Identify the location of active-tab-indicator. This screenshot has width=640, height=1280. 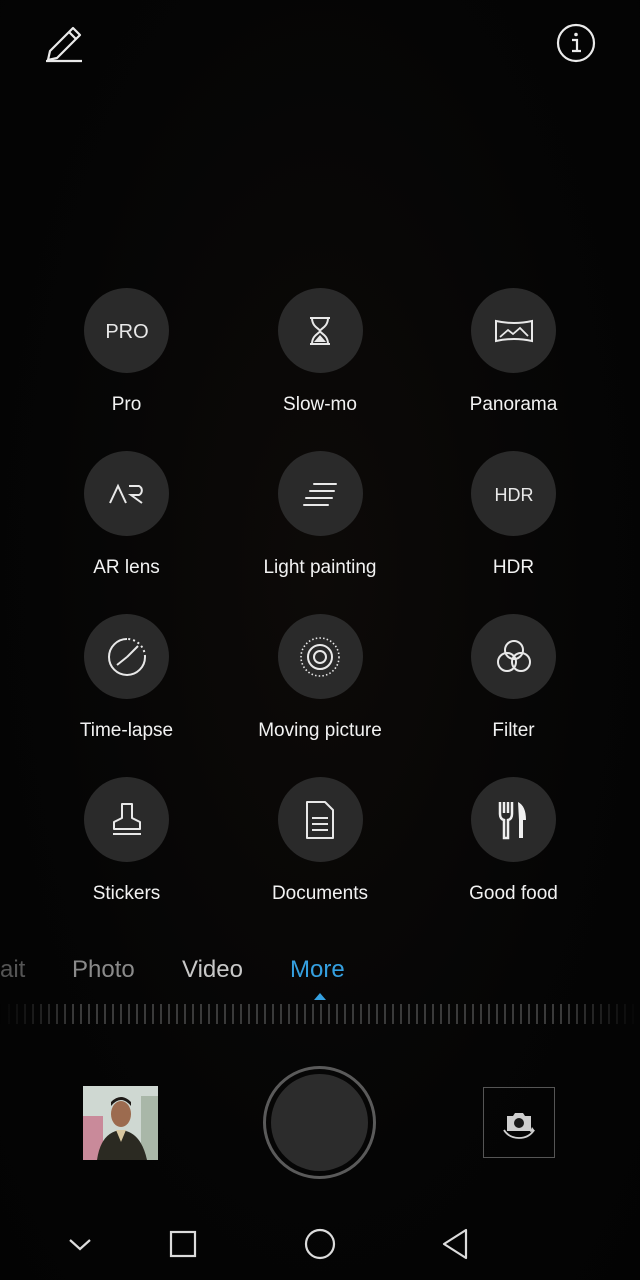
(320, 996).